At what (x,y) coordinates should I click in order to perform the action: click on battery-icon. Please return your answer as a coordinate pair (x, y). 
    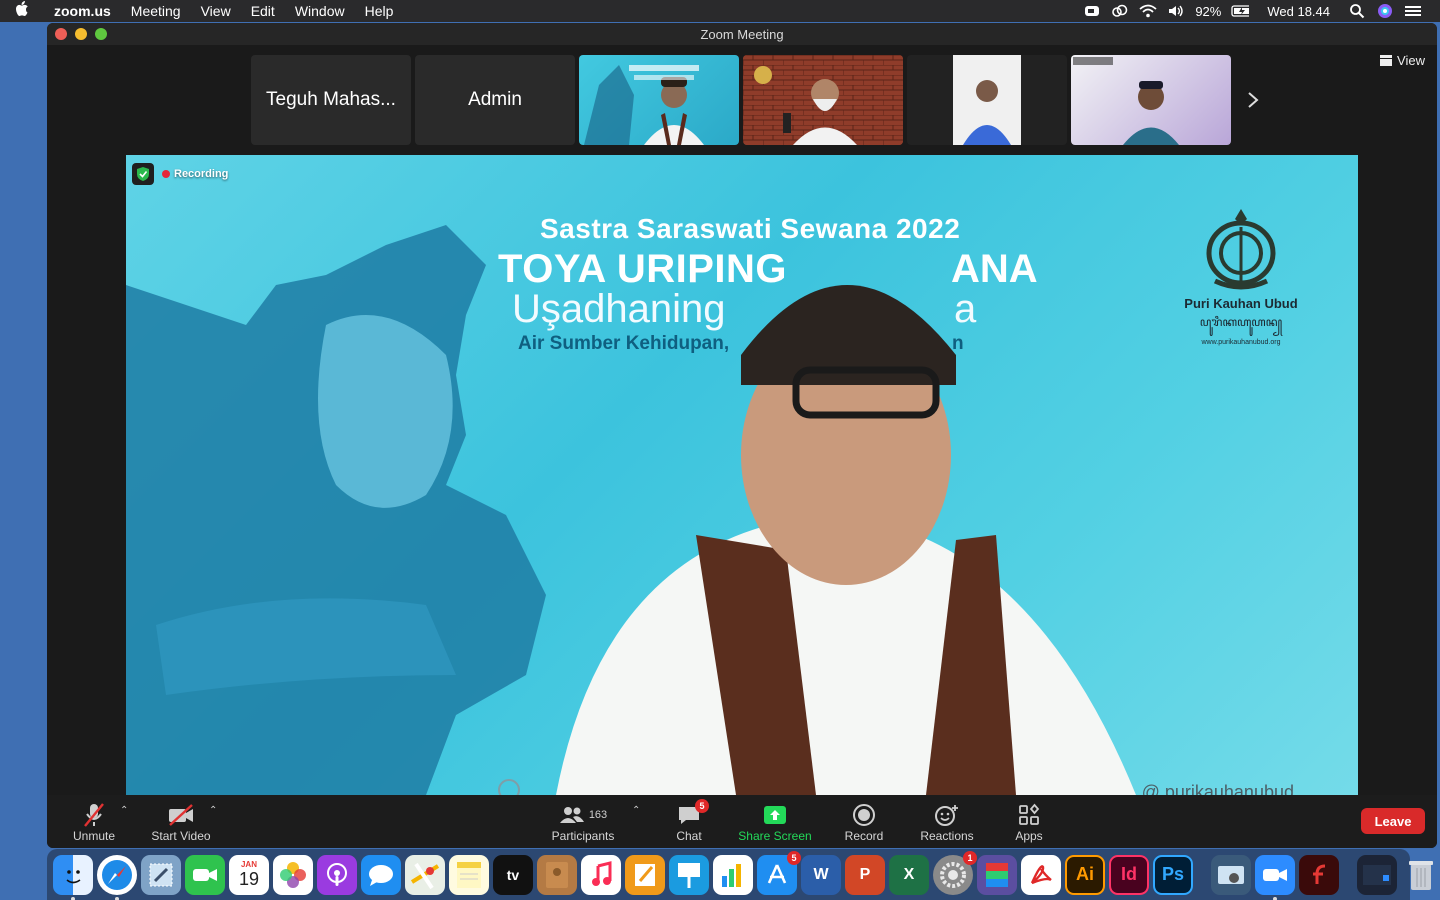
    Looking at the image, I should click on (1240, 11).